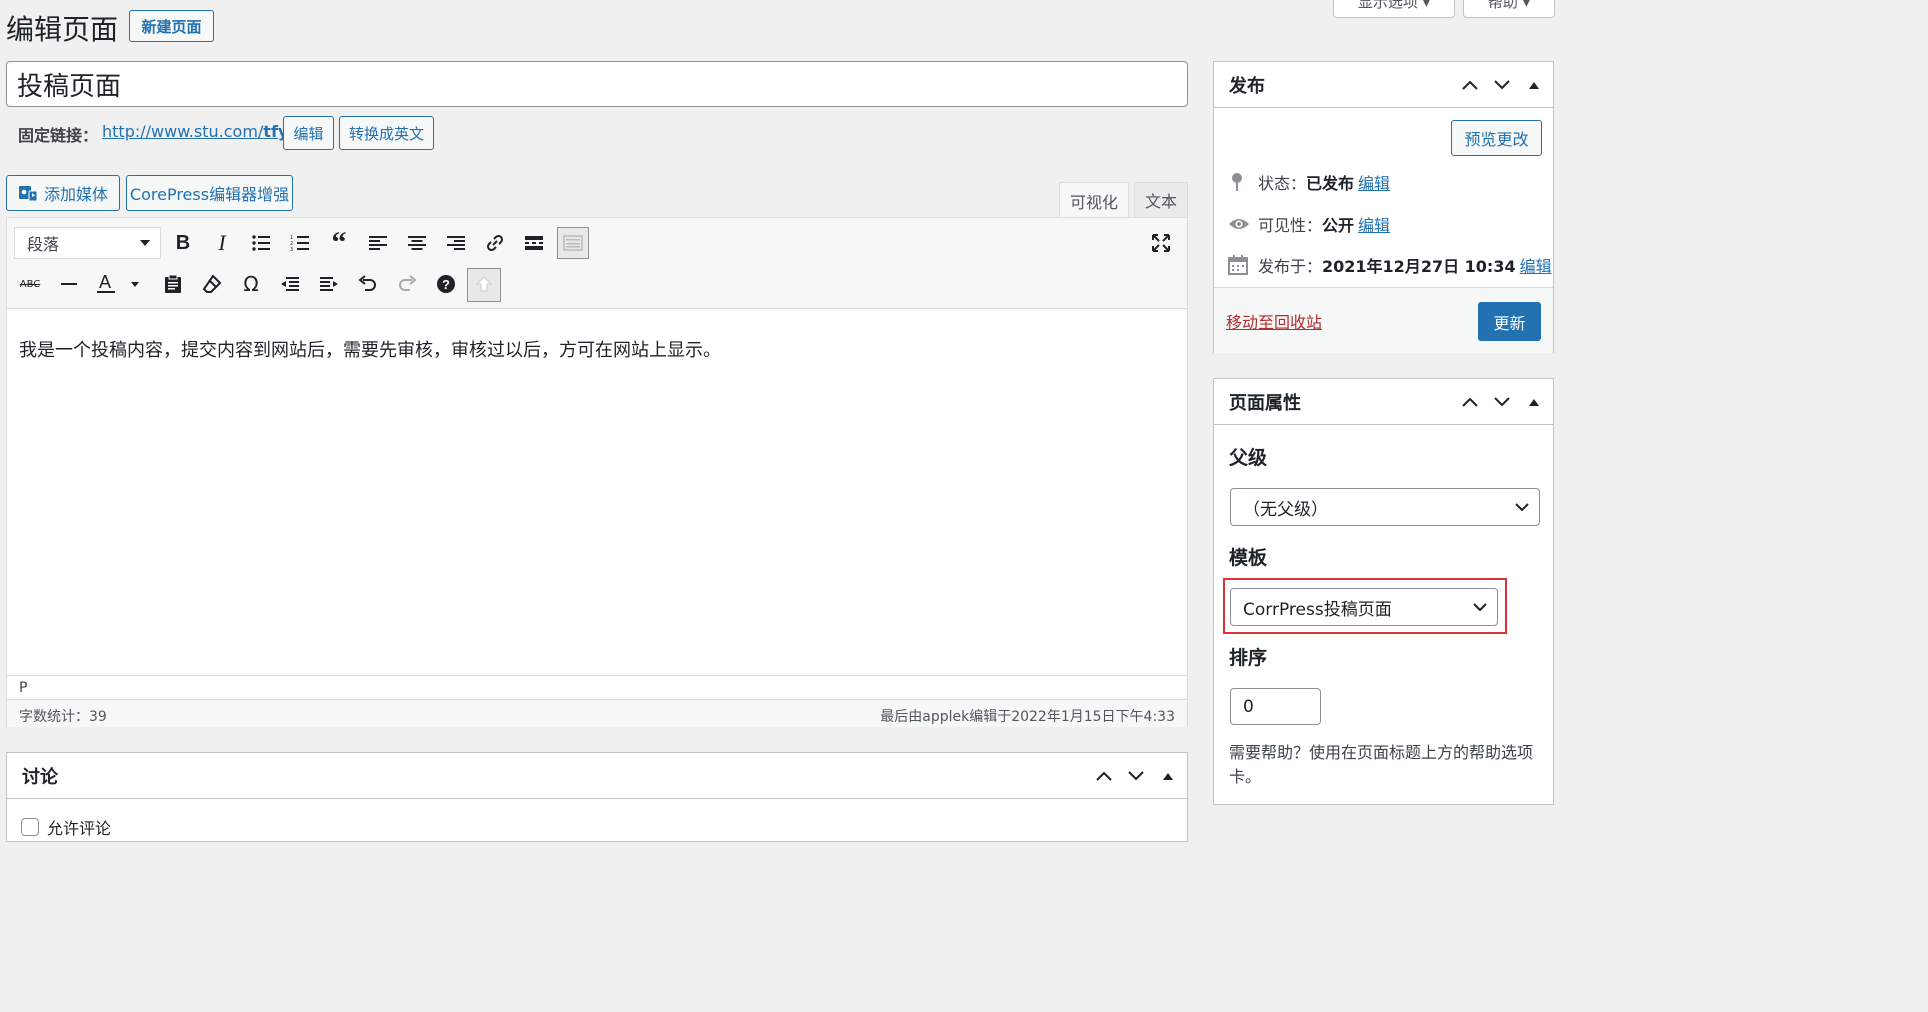 Image resolution: width=1928 pixels, height=1012 pixels. Describe the element at coordinates (251, 284) in the screenshot. I see `special-character-icon: Ω` at that location.